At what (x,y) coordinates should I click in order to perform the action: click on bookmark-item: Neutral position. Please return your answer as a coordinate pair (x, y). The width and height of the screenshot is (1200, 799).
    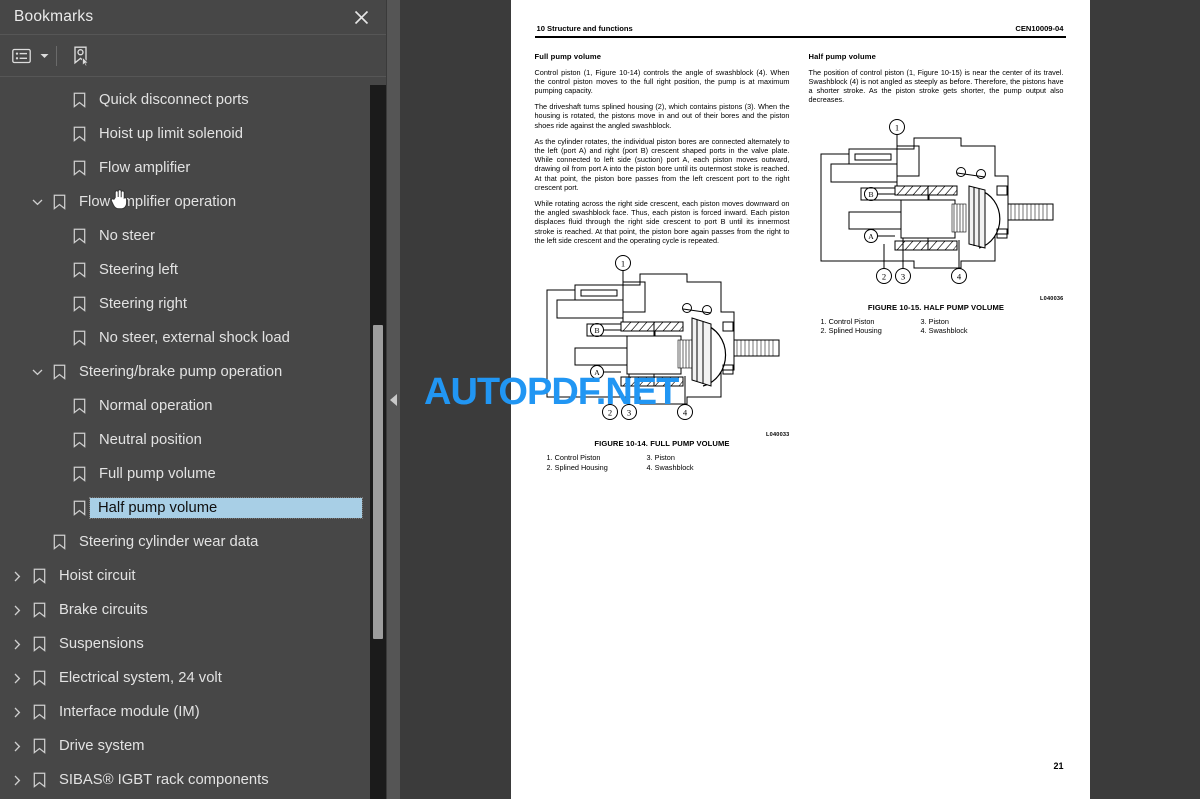
    Looking at the image, I should click on (193, 440).